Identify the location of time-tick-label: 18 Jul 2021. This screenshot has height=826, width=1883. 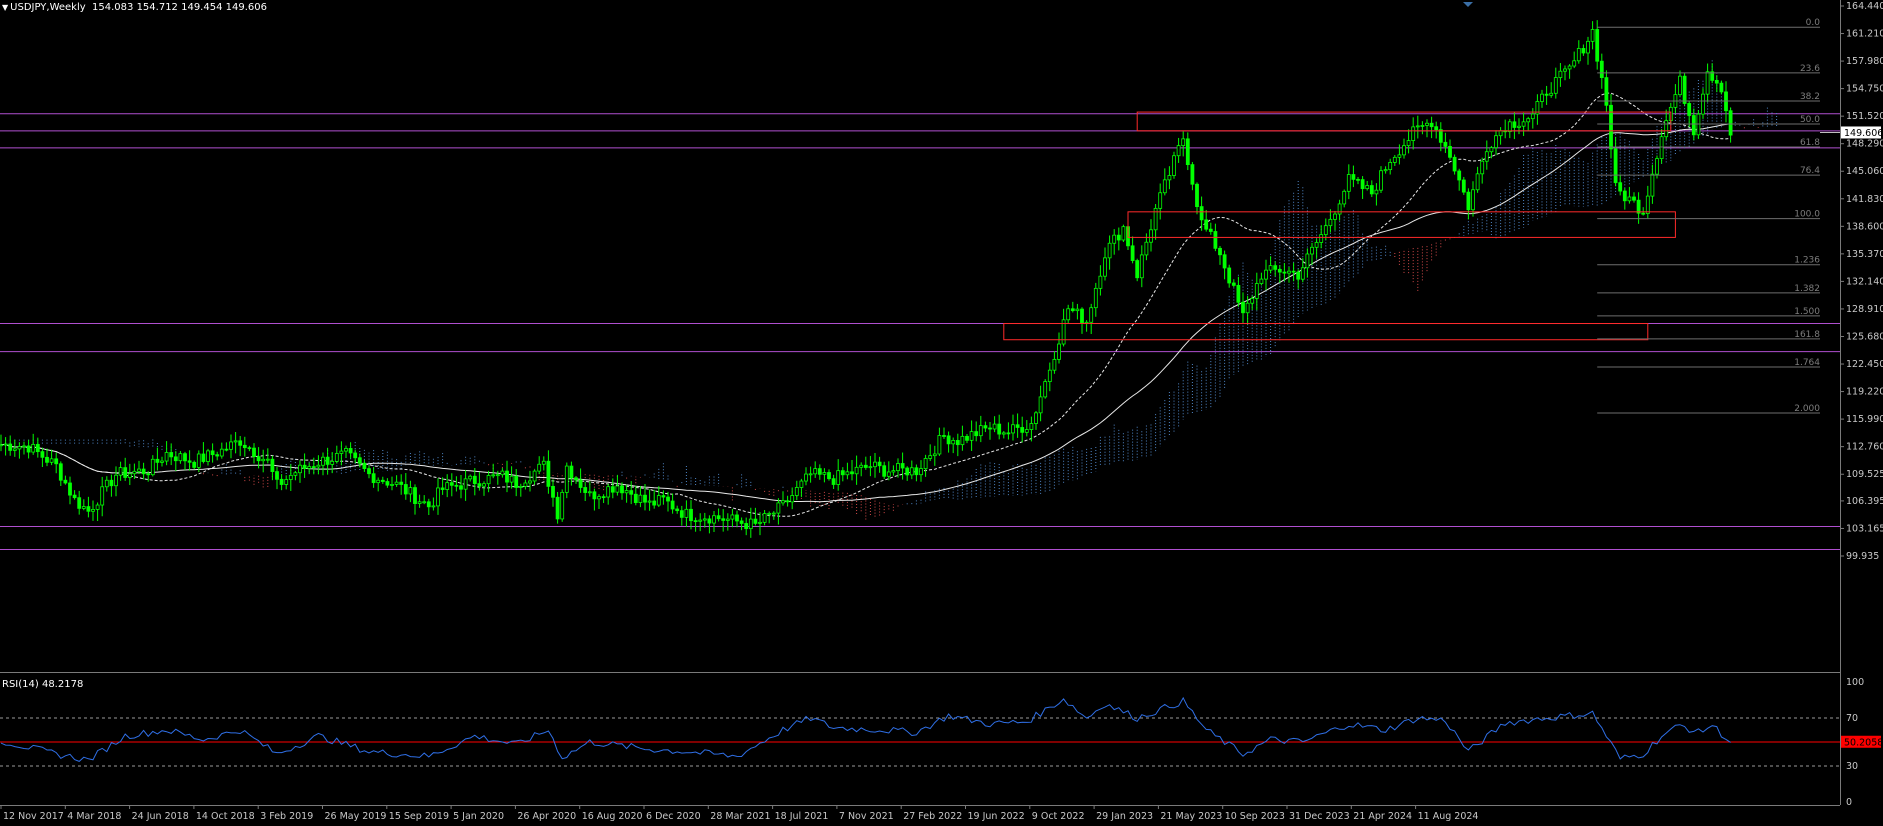
(802, 816).